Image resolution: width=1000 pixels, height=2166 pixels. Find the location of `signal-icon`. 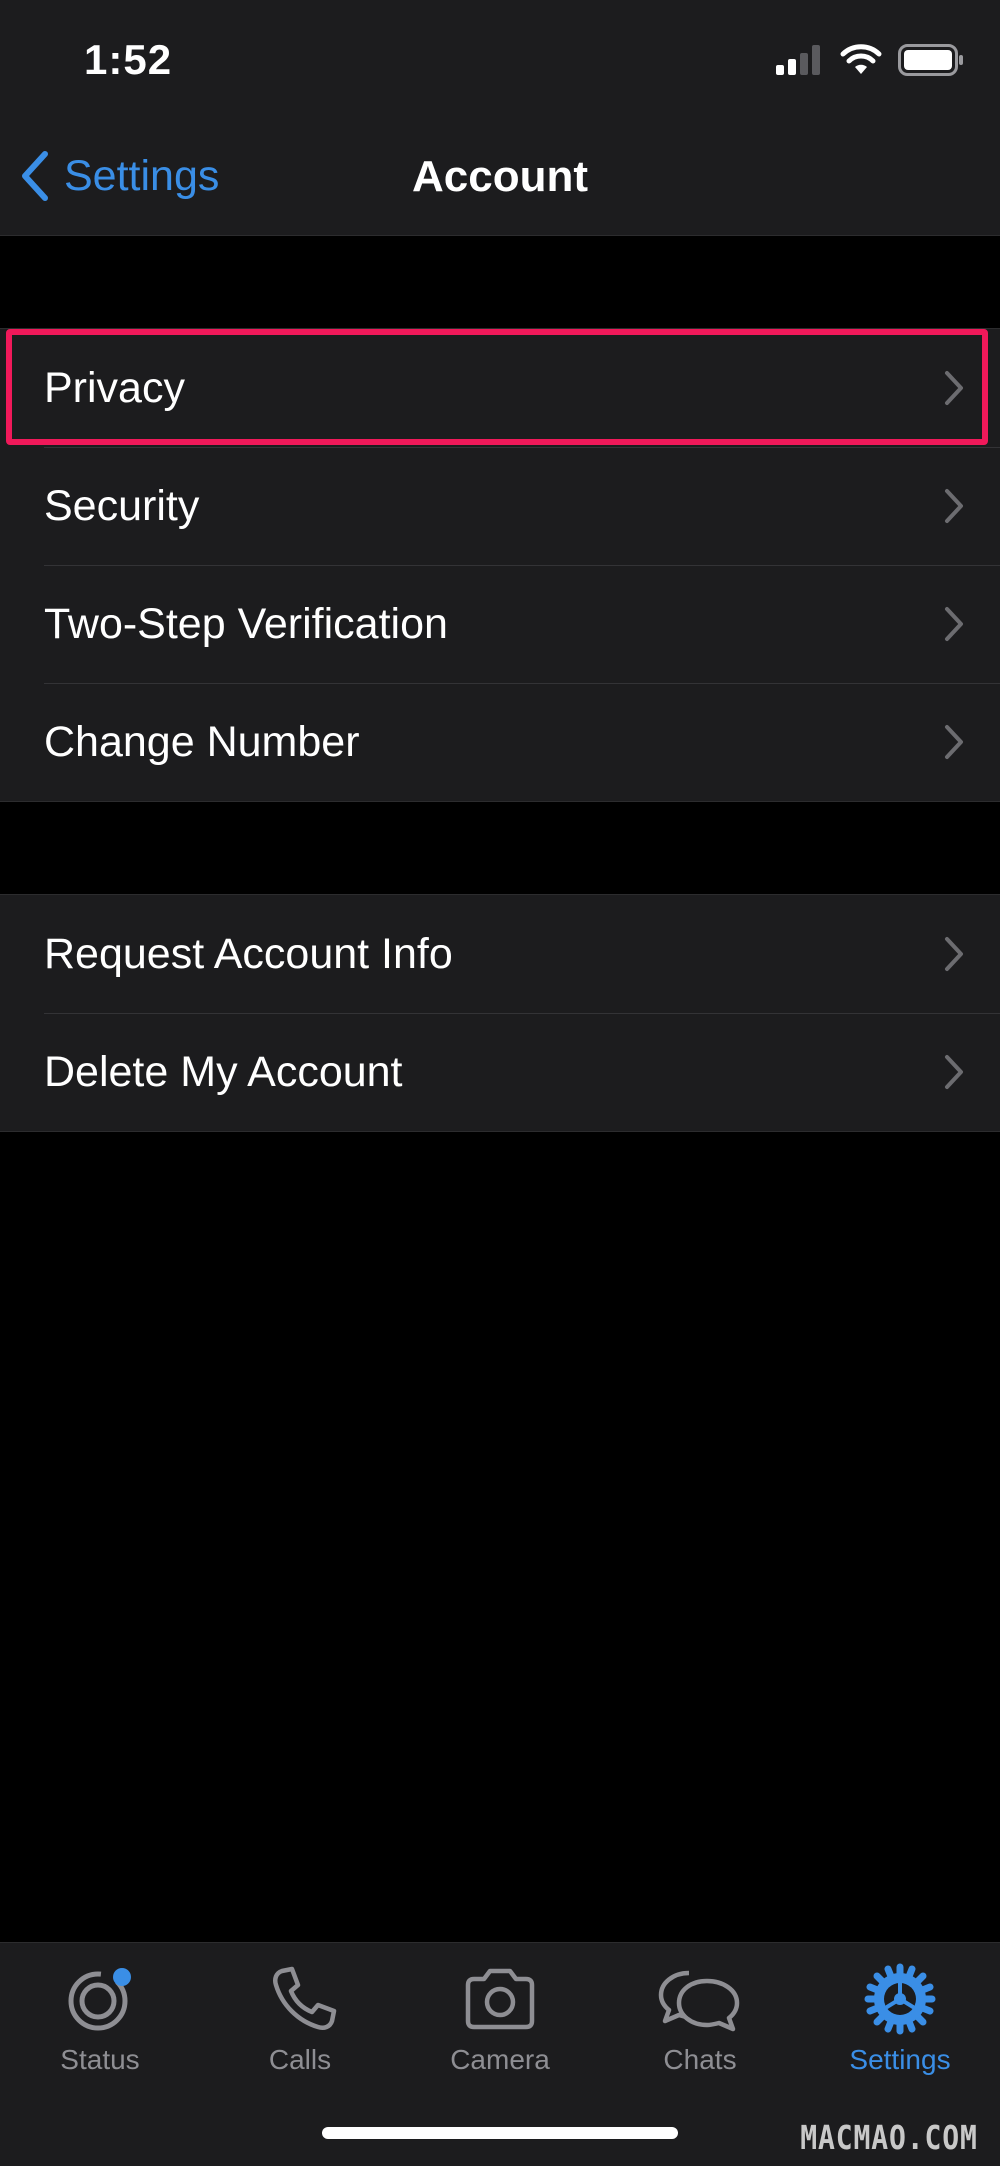

signal-icon is located at coordinates (798, 60).